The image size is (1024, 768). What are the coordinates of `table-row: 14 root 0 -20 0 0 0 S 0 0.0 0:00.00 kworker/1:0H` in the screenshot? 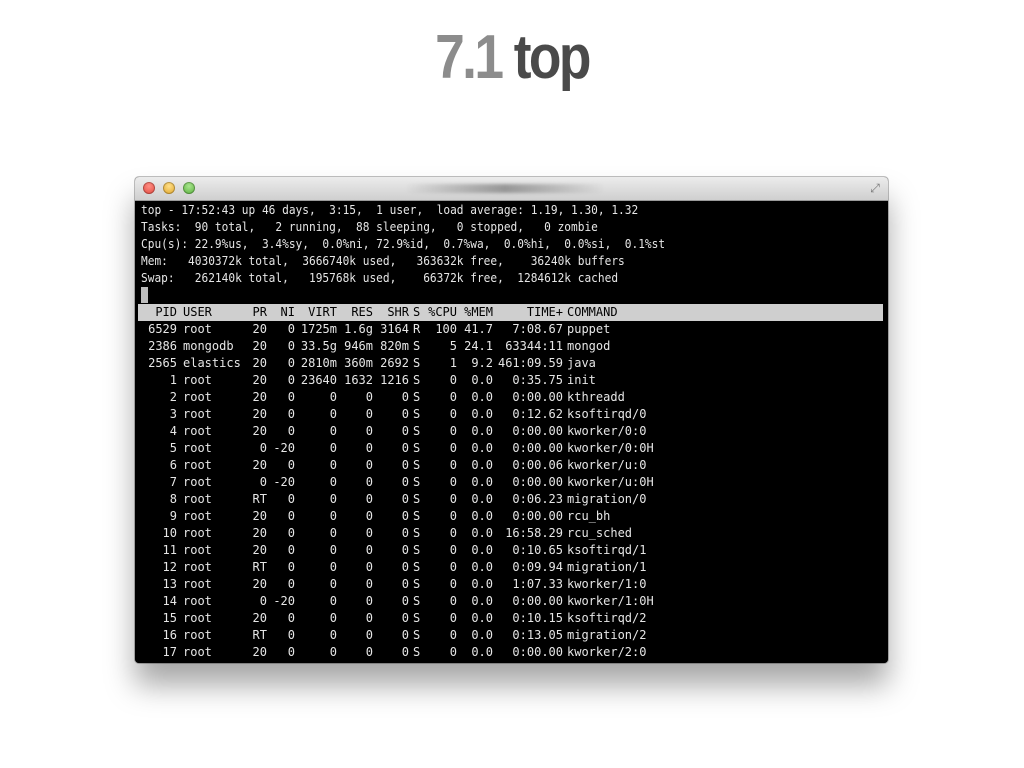 It's located at (511, 601).